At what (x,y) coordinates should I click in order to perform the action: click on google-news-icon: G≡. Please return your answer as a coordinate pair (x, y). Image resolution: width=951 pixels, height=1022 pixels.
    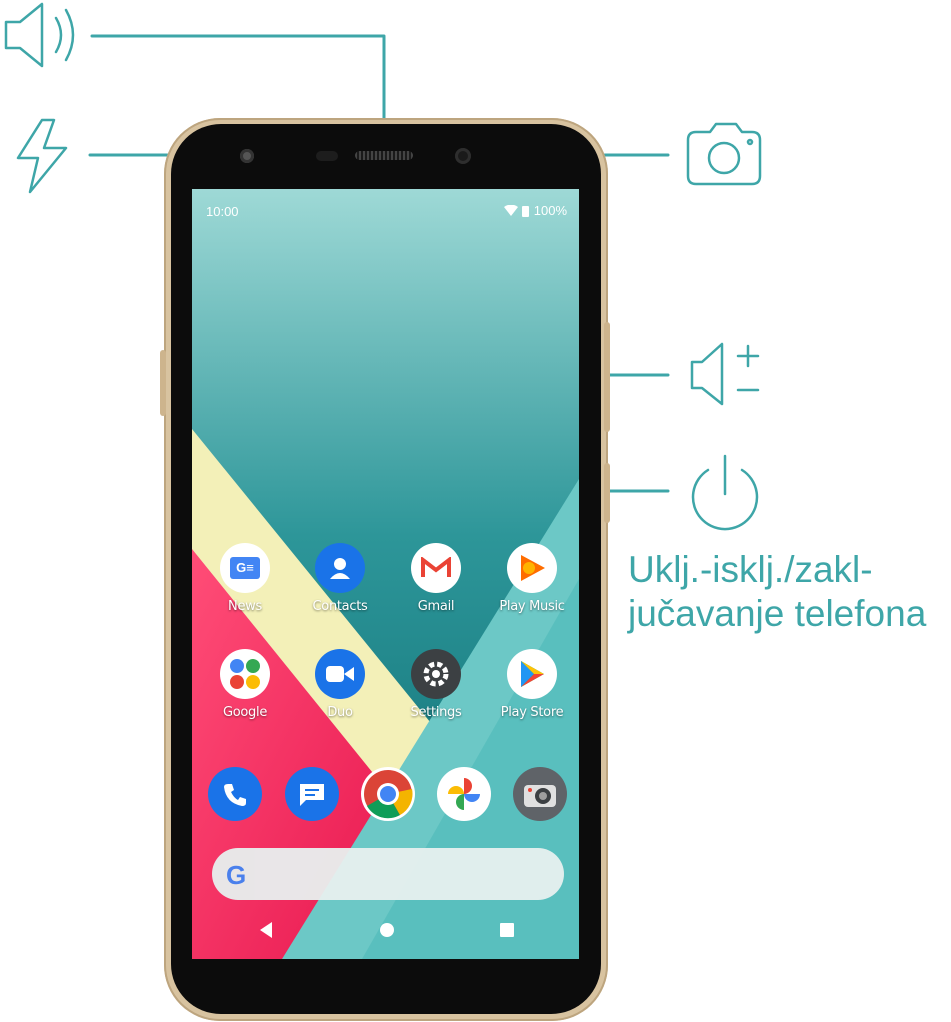
    Looking at the image, I should click on (245, 568).